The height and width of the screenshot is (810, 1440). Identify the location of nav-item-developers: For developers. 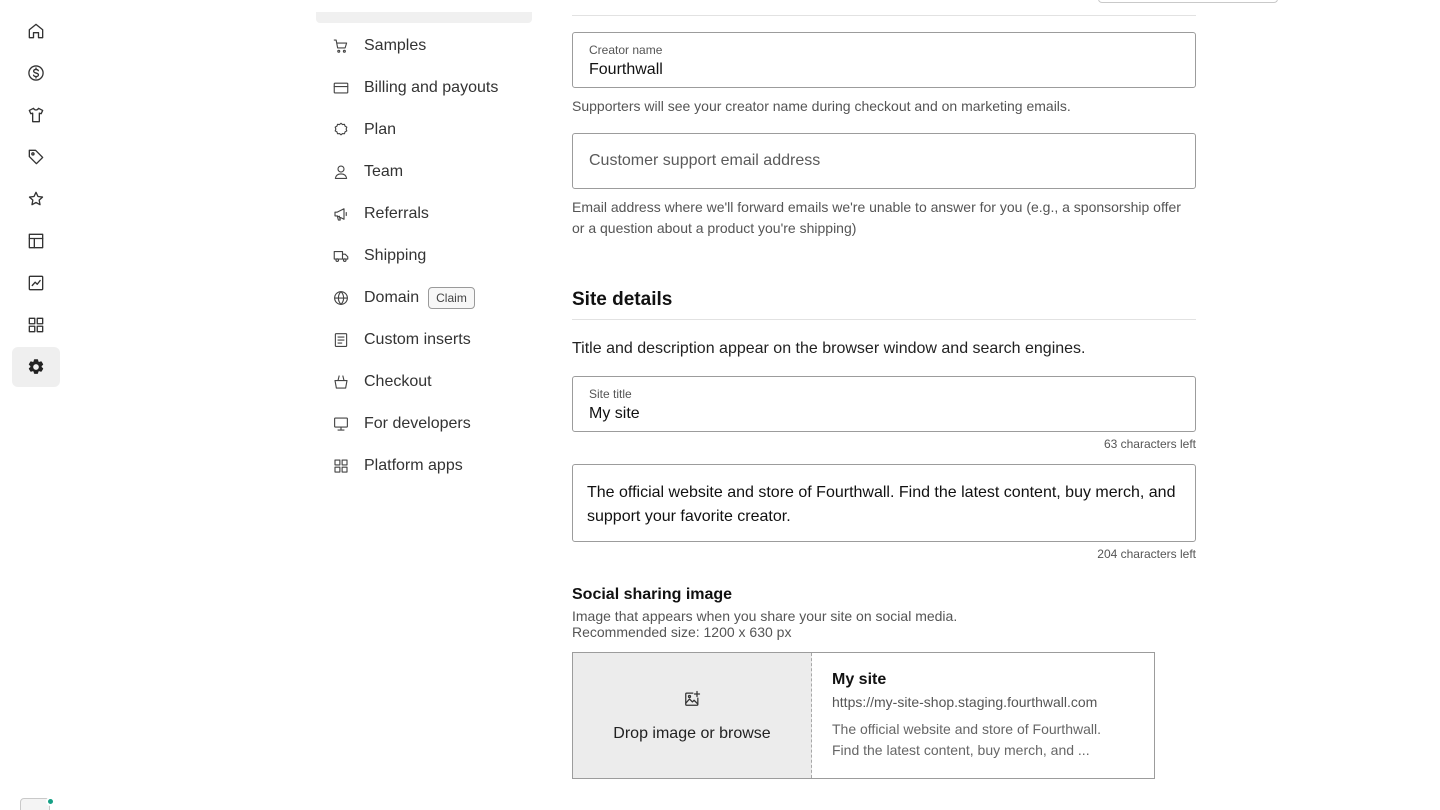
(424, 424).